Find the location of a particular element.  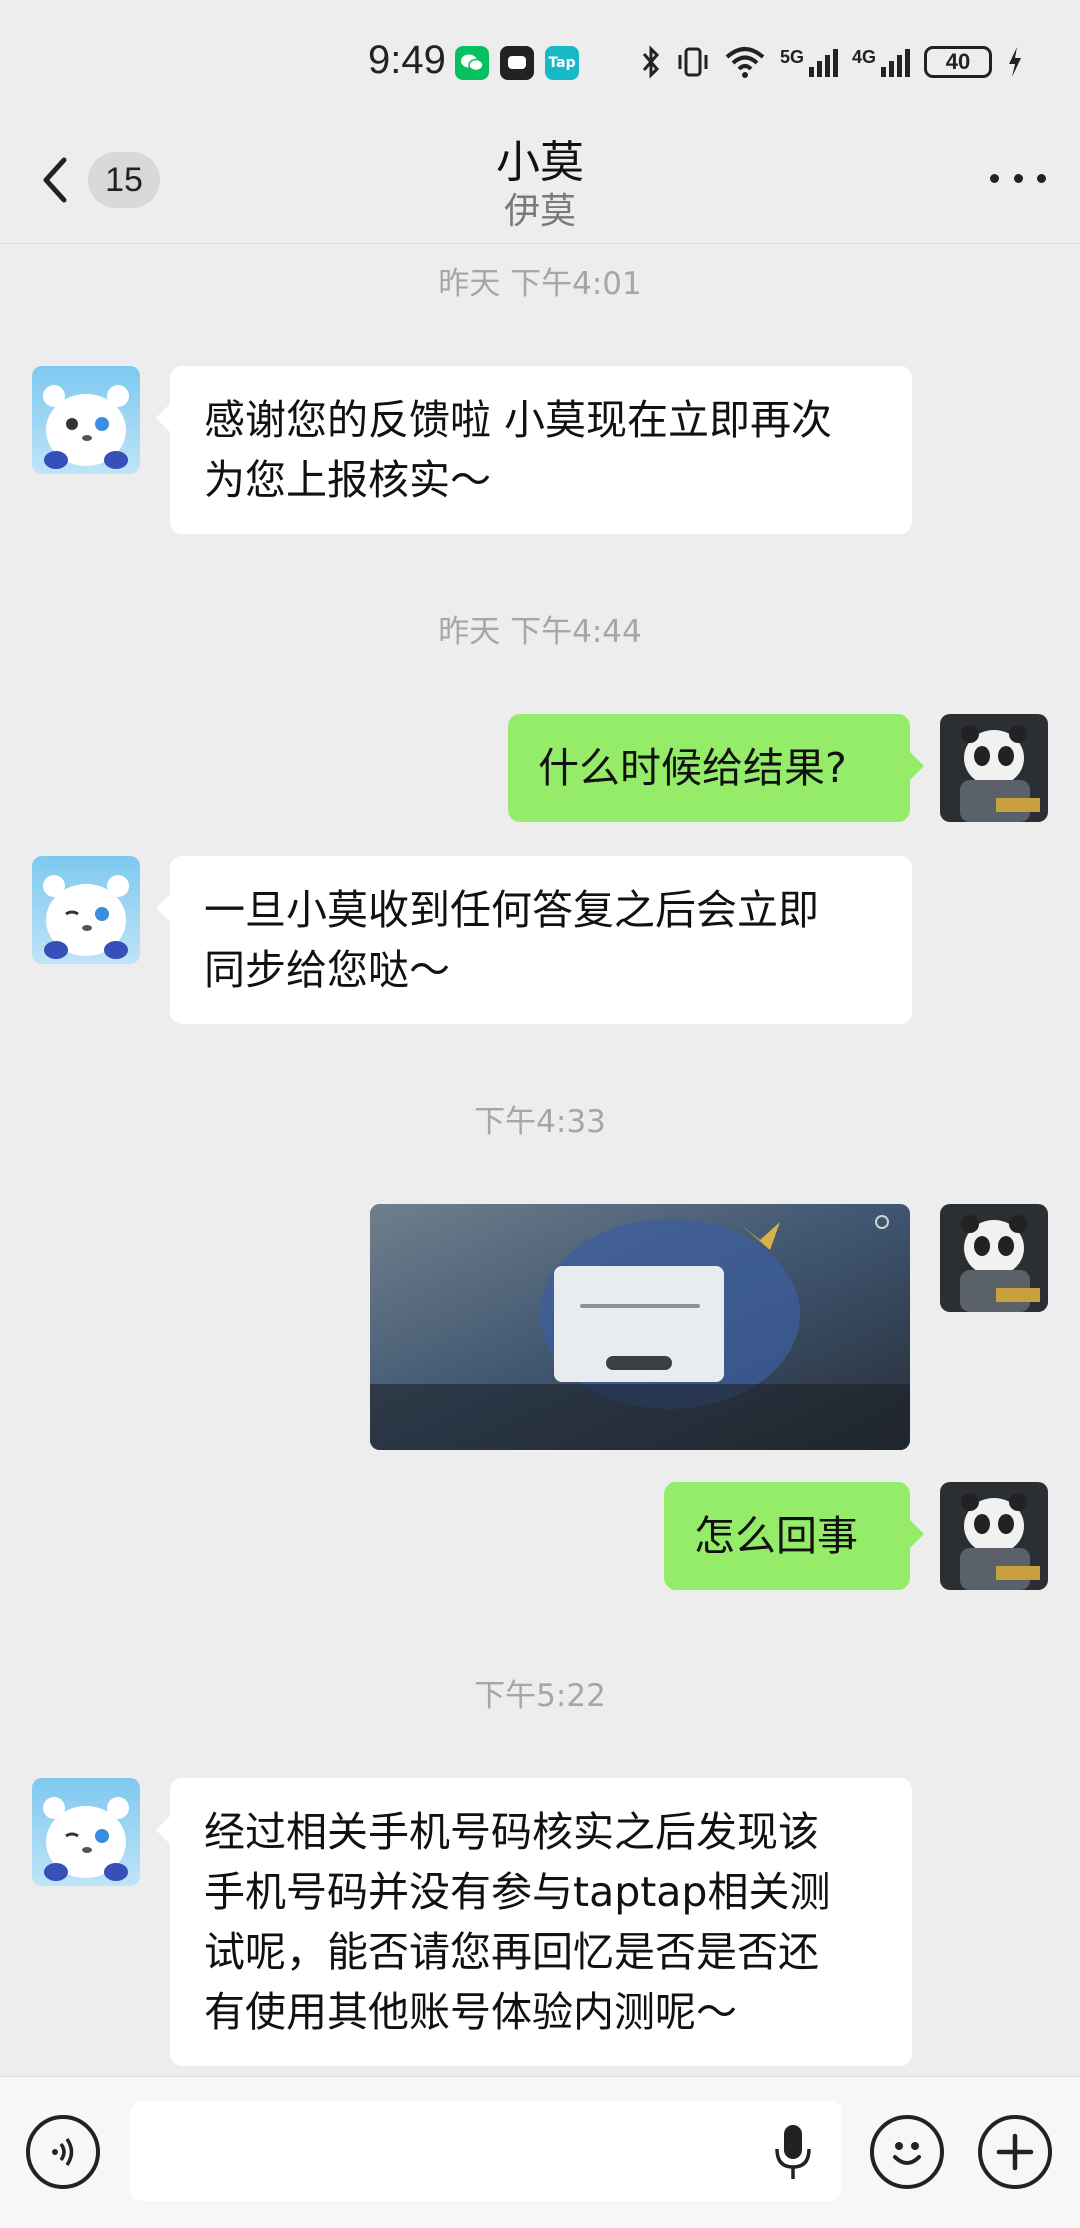

bluetooth-icon is located at coordinates (651, 62).